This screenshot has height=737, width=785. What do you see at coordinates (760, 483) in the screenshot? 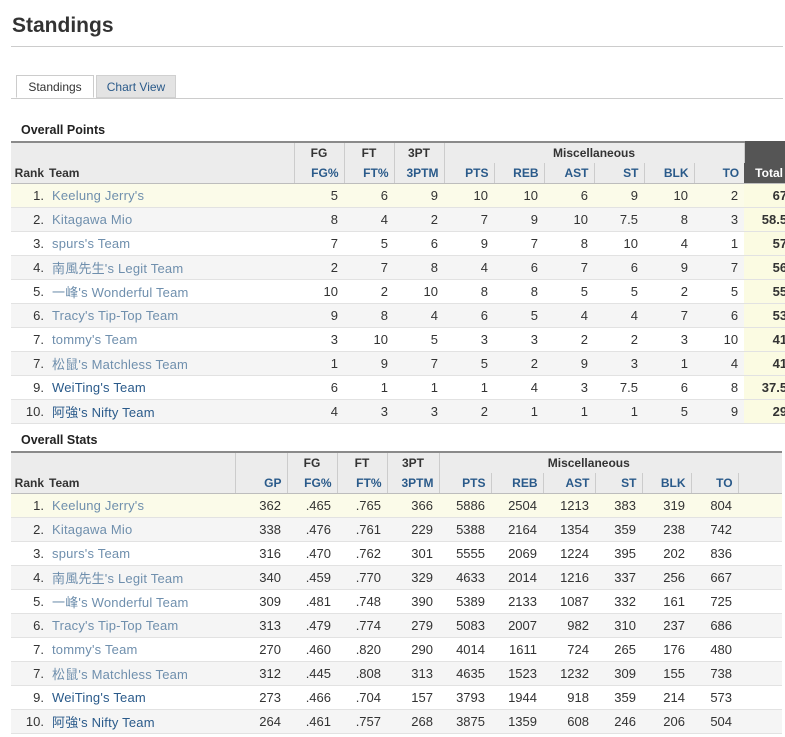
I see `col-end-spacer` at bounding box center [760, 483].